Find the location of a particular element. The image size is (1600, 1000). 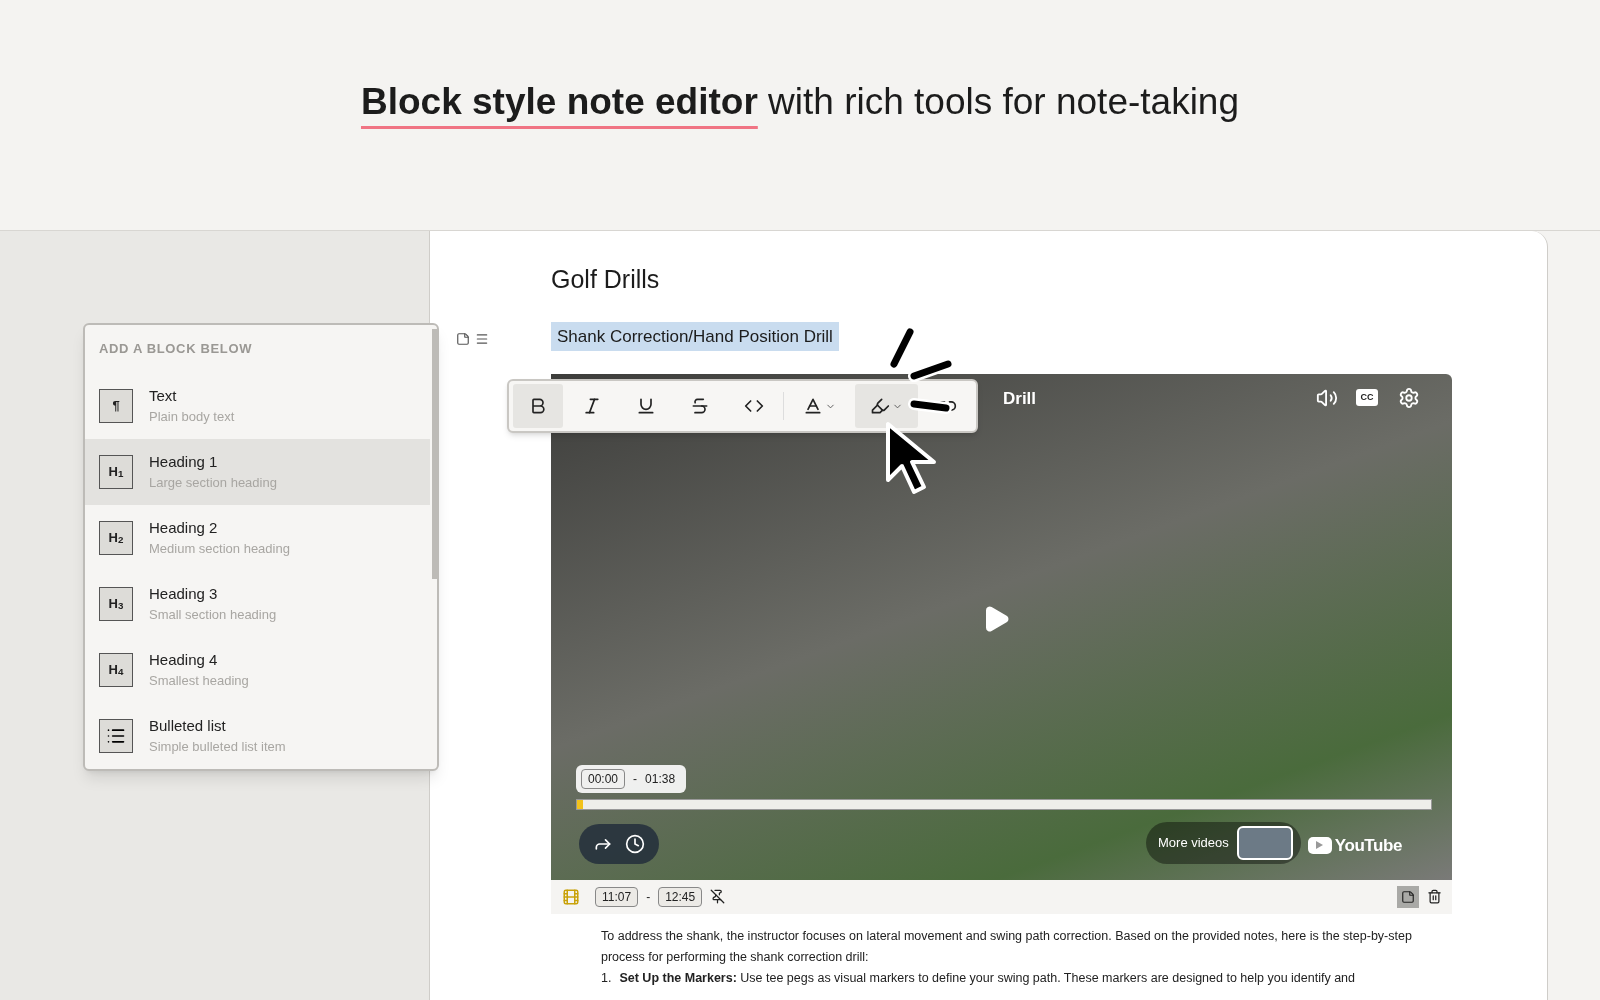

block-type-icon: H$_{2}$ is located at coordinates (116, 537).